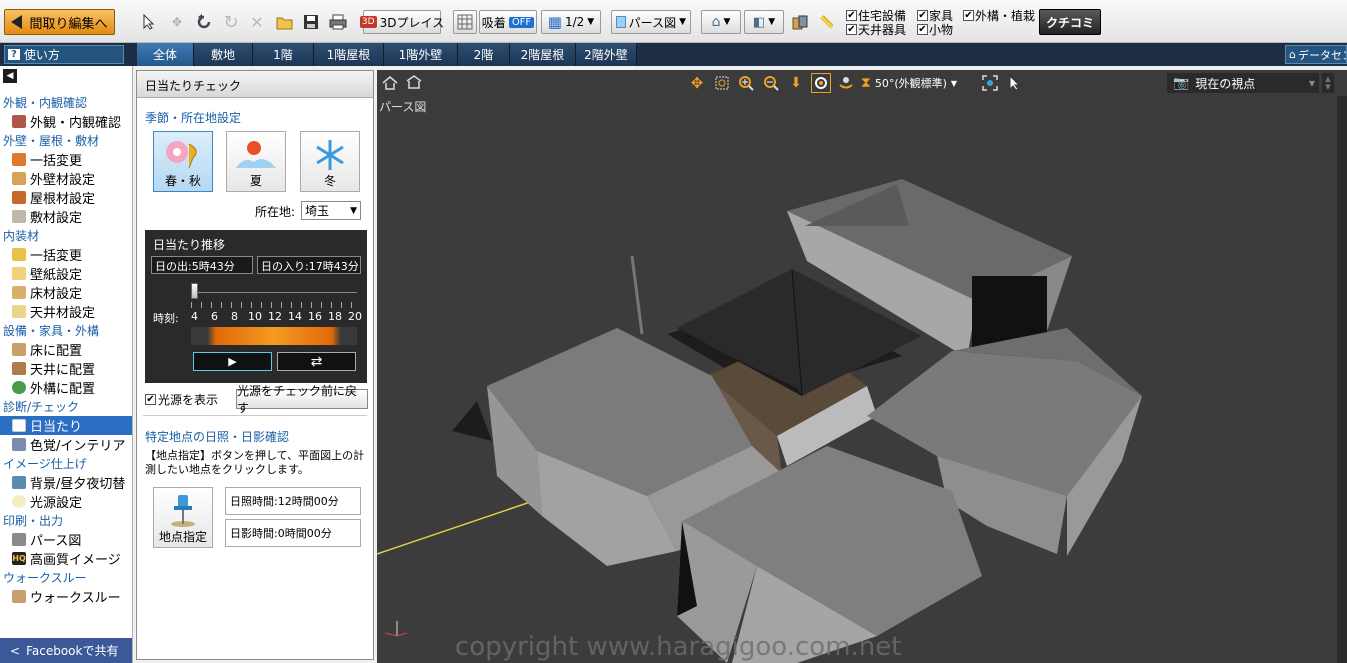 This screenshot has width=1347, height=663. What do you see at coordinates (1181, 83) in the screenshot?
I see `camera-icon: 📷` at bounding box center [1181, 83].